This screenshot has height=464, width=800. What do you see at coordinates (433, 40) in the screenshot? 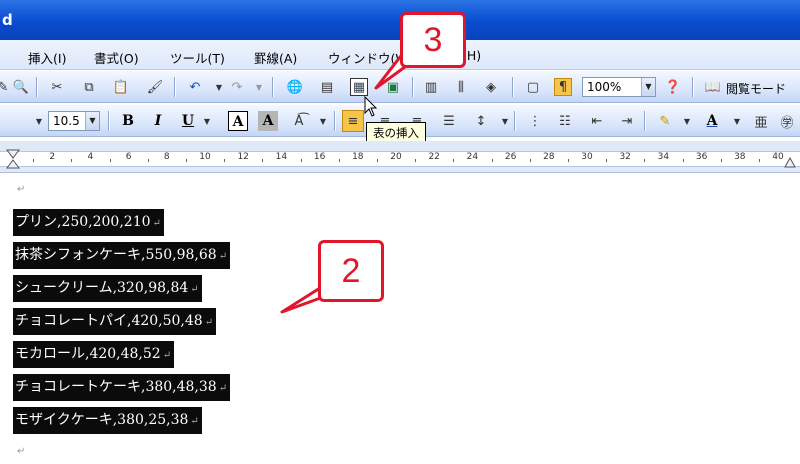
I see `step-3-callout: 3` at bounding box center [433, 40].